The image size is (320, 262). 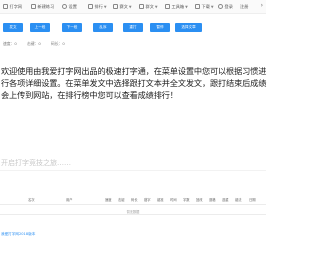 What do you see at coordinates (5, 6) in the screenshot?
I see `home-icon` at bounding box center [5, 6].